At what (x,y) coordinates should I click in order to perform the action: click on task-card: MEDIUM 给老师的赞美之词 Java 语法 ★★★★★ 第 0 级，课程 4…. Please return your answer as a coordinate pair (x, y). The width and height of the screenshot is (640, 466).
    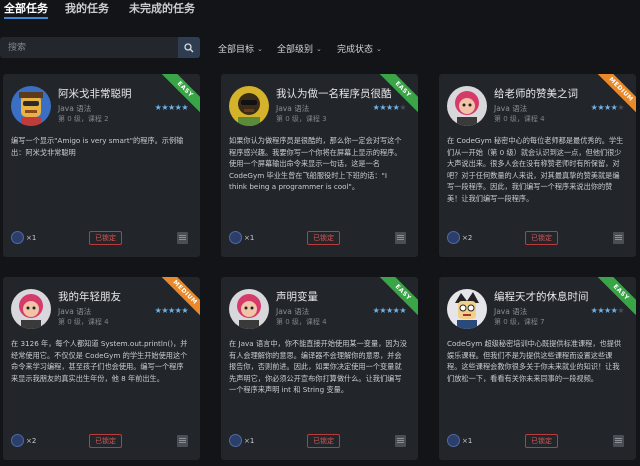
    Looking at the image, I should click on (537, 165).